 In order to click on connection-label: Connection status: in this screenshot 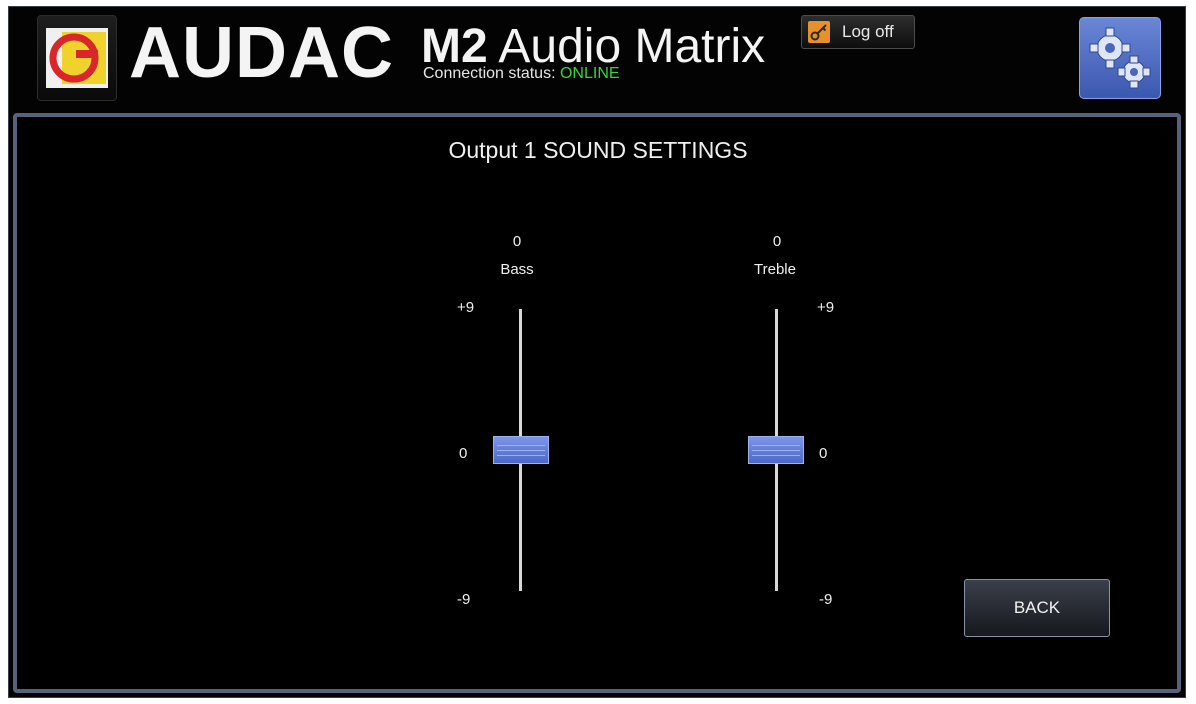, I will do `click(489, 73)`.